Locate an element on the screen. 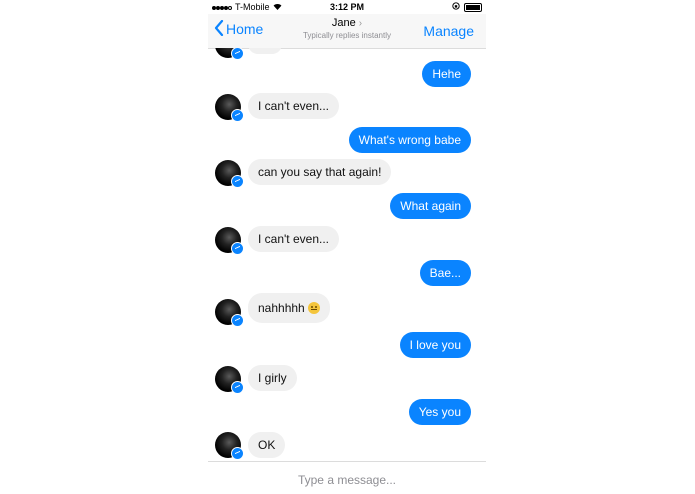 The image size is (695, 494). message-bubble-outgoing: Hehe is located at coordinates (446, 74).